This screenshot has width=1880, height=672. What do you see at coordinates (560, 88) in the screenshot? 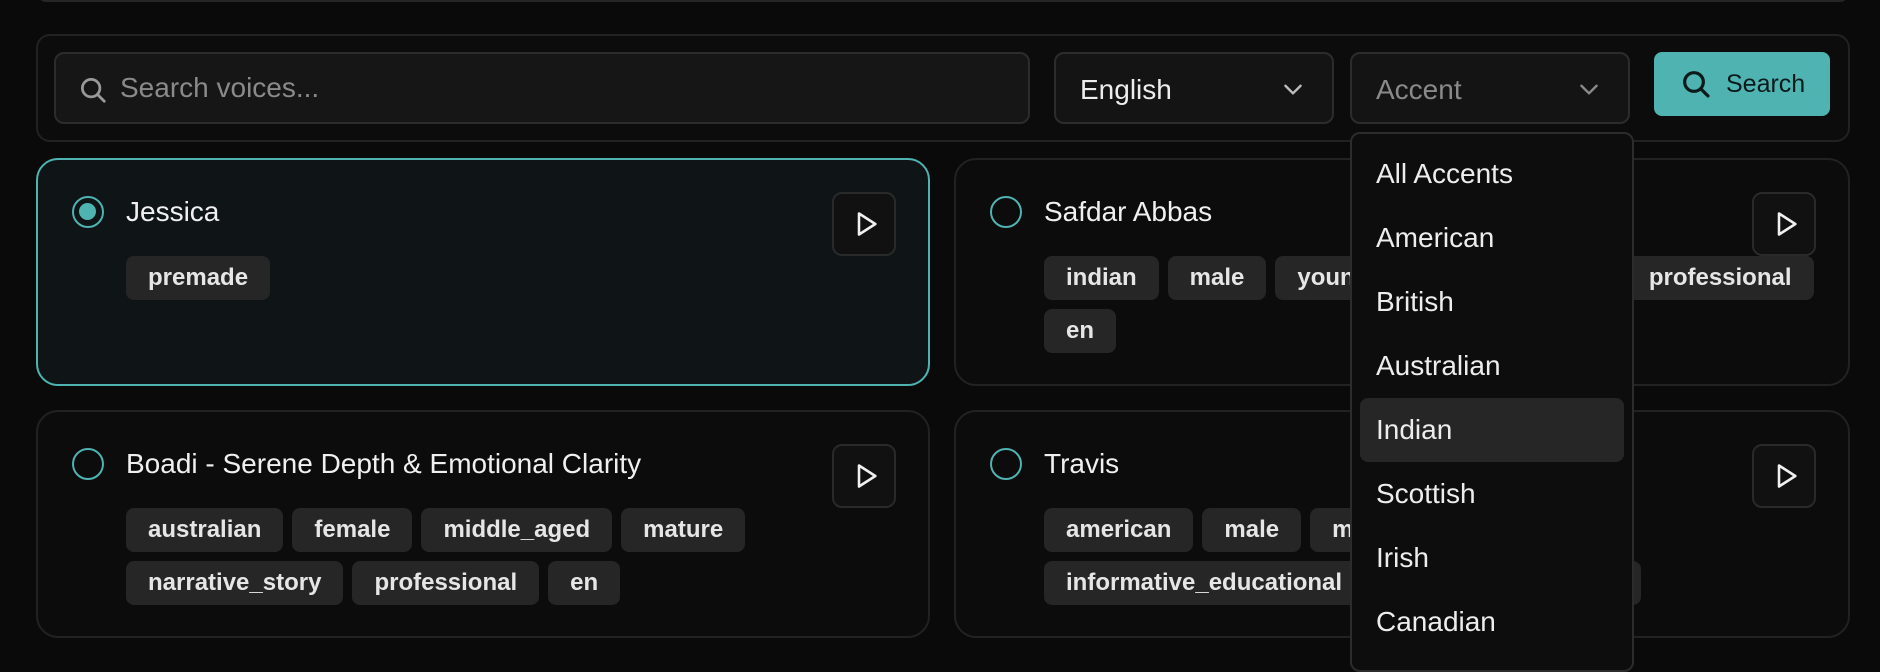
I see `search-input` at bounding box center [560, 88].